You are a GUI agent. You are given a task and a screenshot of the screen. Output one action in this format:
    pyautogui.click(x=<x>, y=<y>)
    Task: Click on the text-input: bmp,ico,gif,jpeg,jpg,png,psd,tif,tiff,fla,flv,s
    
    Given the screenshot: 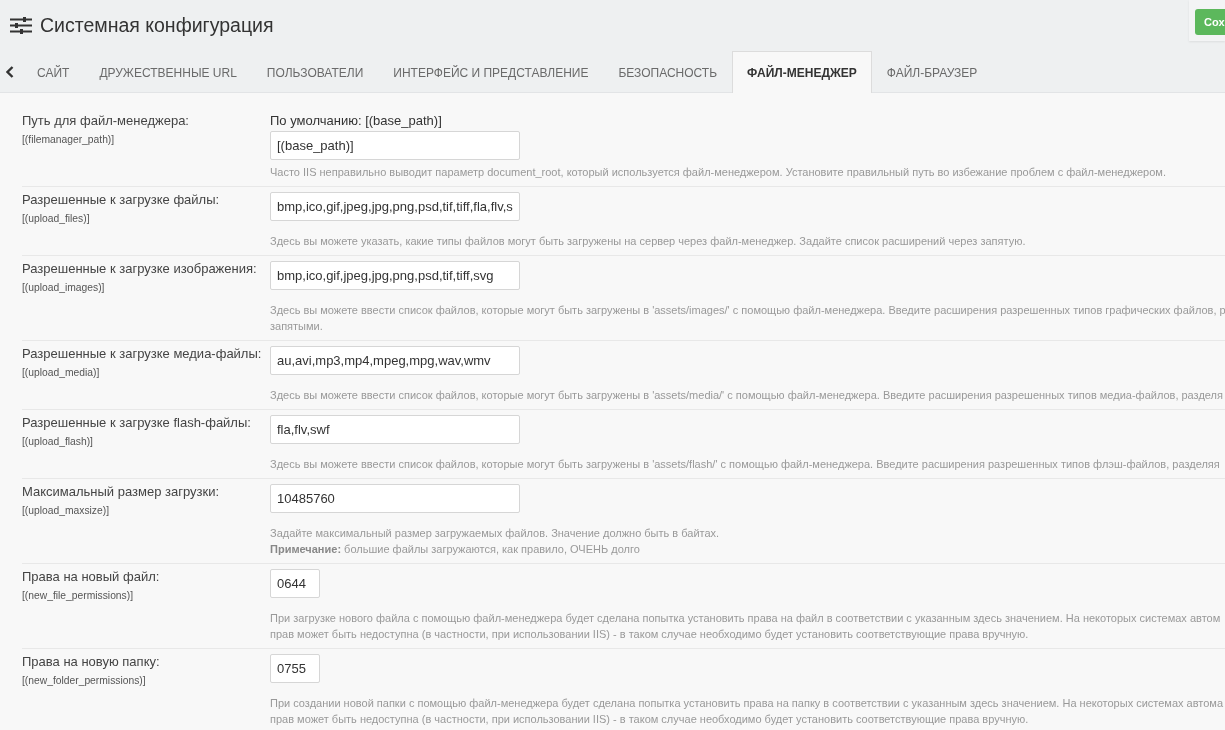 What is the action you would take?
    pyautogui.click(x=395, y=206)
    